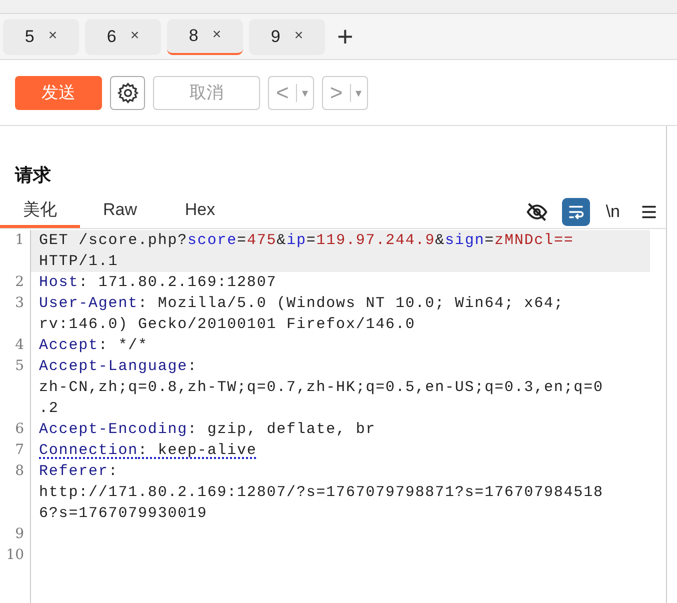 The width and height of the screenshot is (677, 603). What do you see at coordinates (41, 36) in the screenshot?
I see `request-tab: 5 ×` at bounding box center [41, 36].